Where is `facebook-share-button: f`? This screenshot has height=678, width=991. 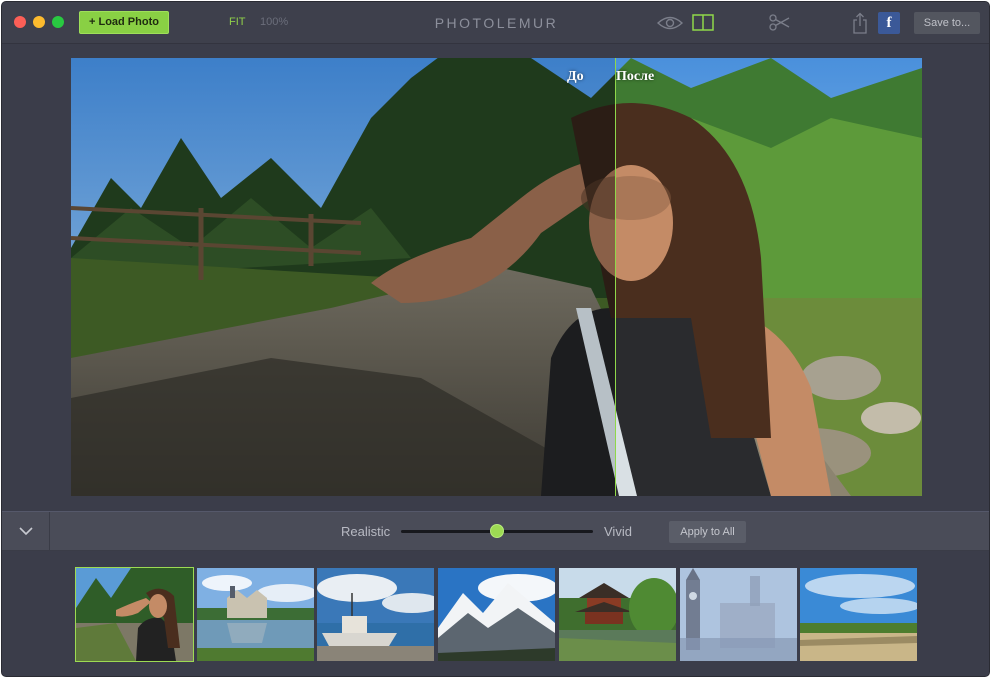
facebook-share-button: f is located at coordinates (889, 23).